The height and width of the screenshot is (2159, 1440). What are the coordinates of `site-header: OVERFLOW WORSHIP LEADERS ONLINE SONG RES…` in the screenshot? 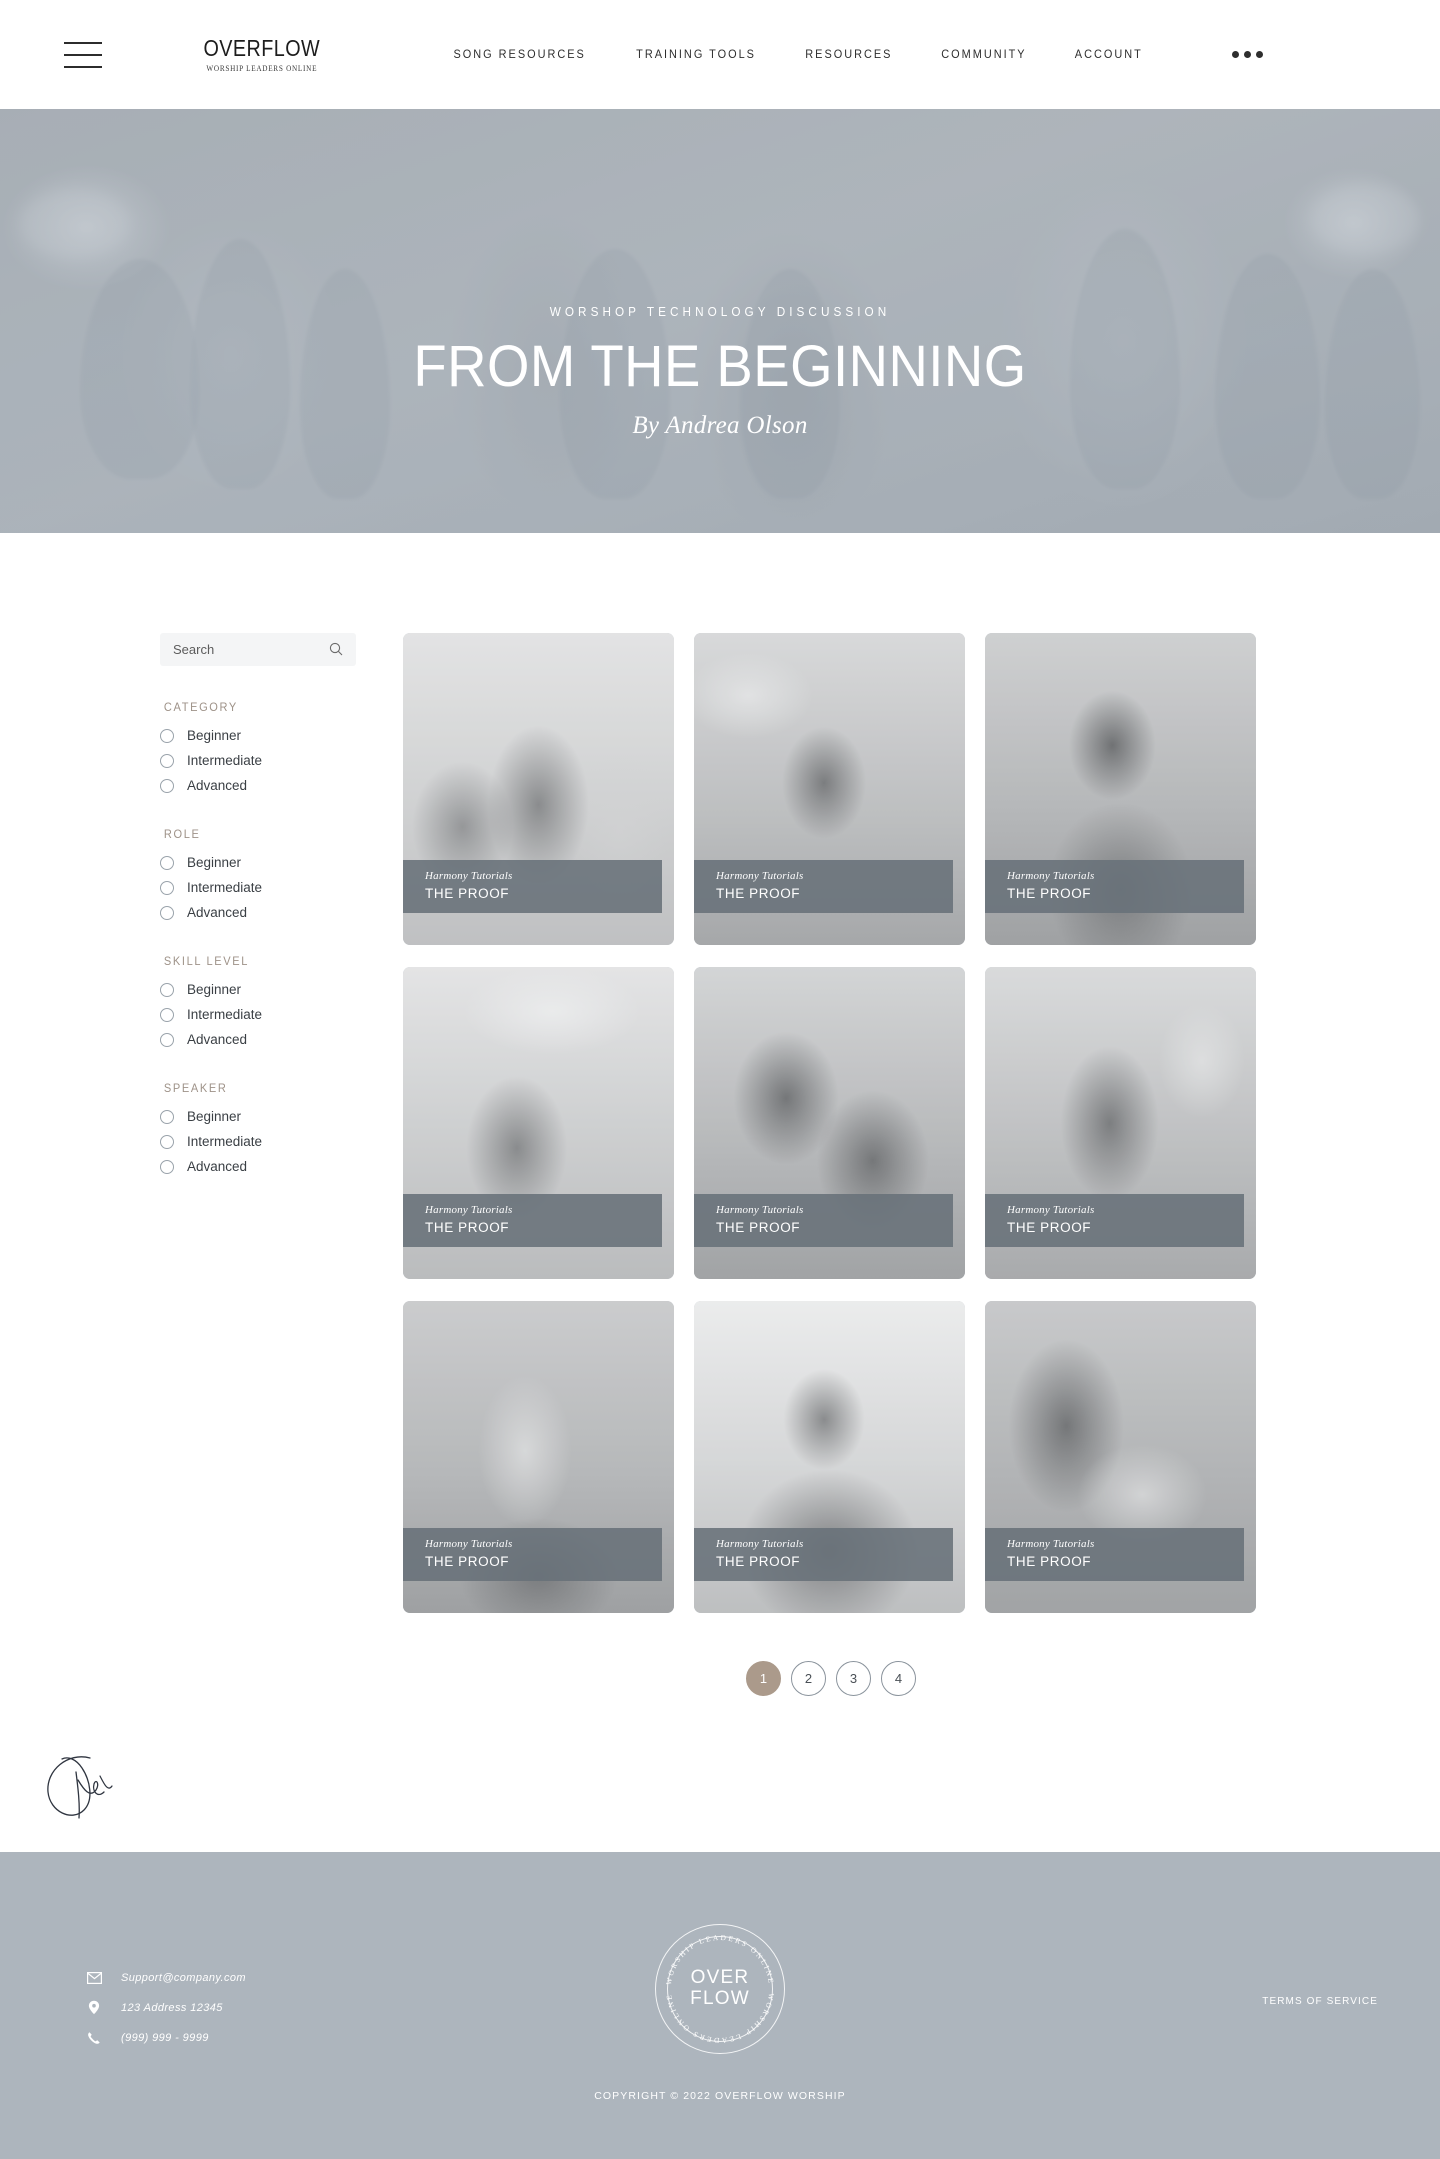 It's located at (720, 54).